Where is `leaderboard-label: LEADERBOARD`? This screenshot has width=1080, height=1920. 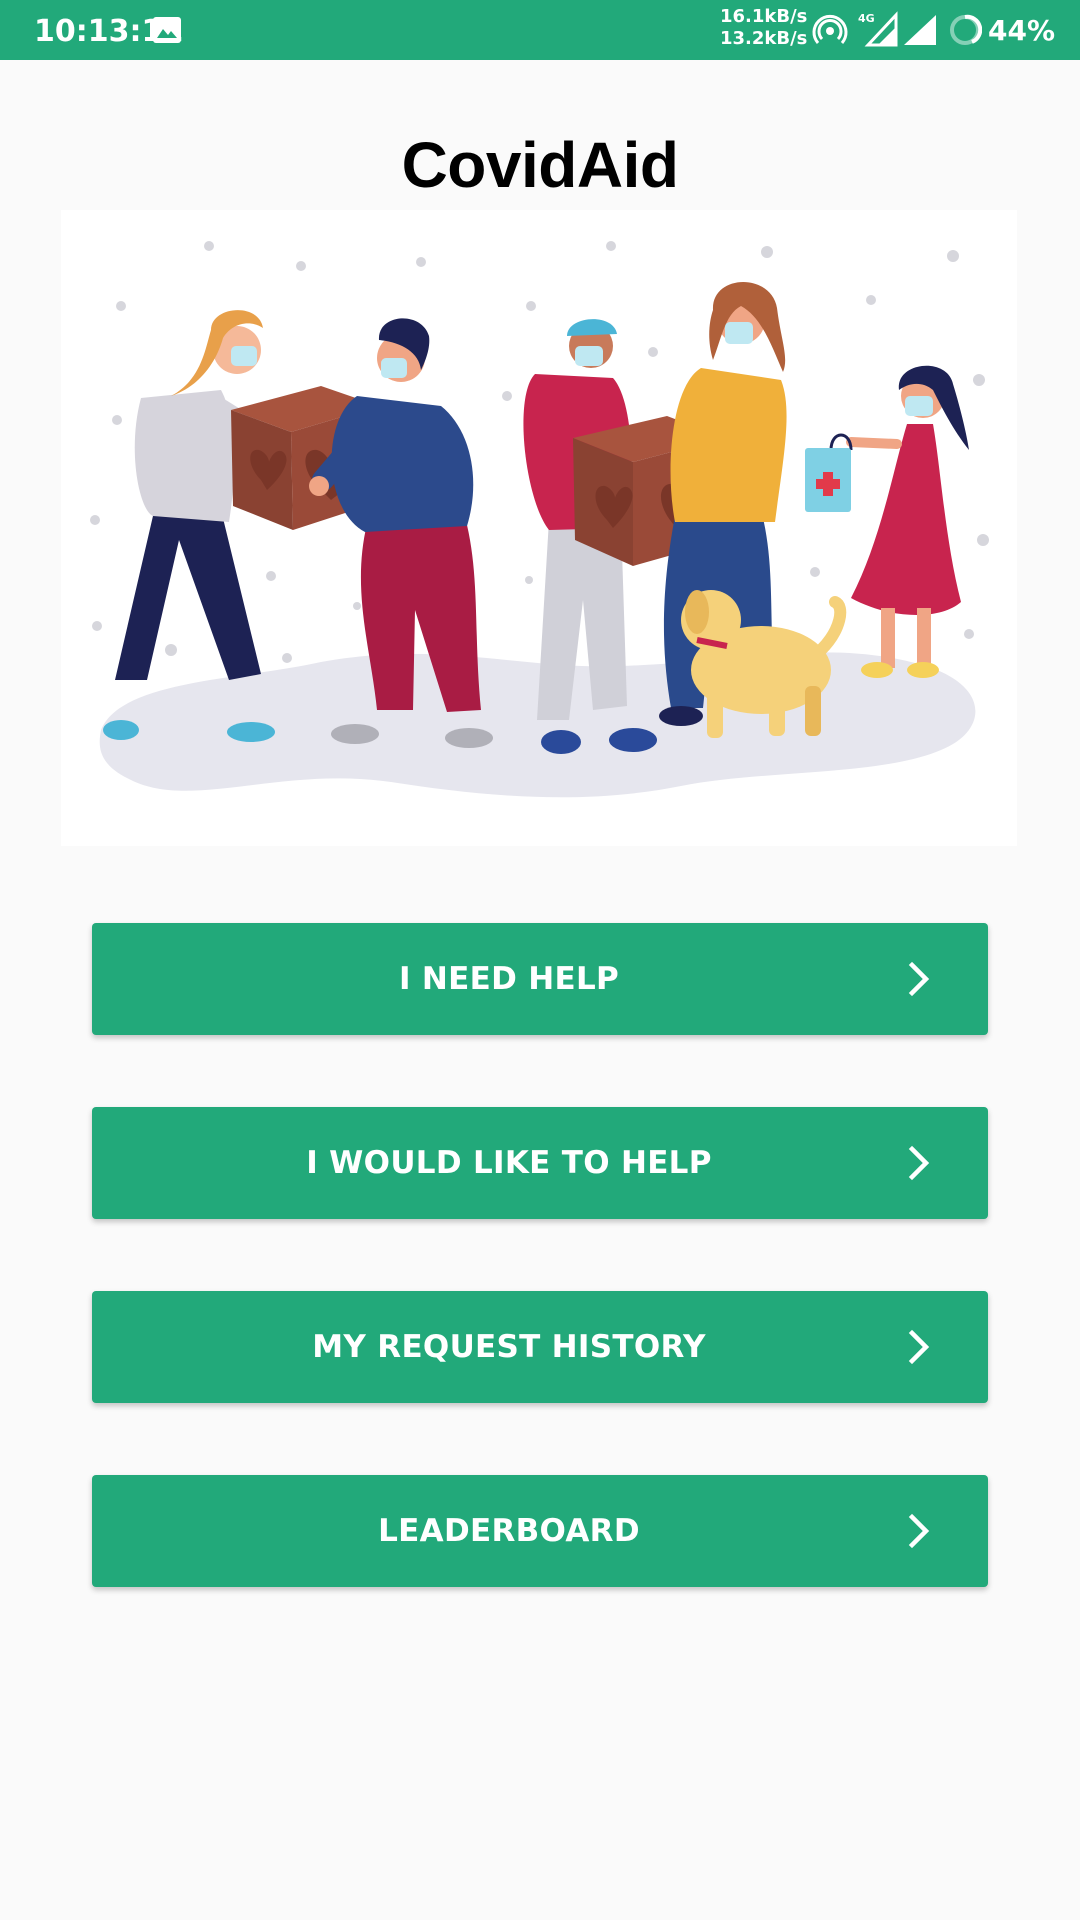
leaderboard-label: LEADERBOARD is located at coordinates (509, 1531).